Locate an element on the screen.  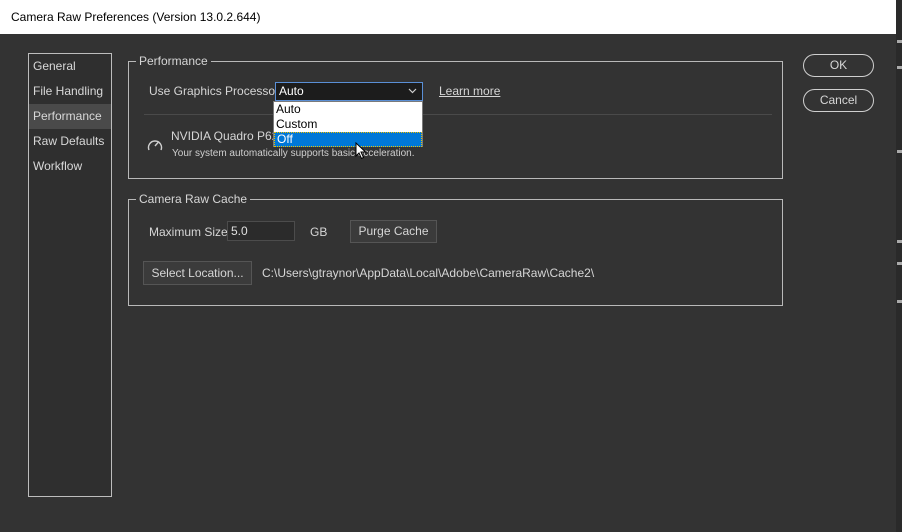
gpu-dropdown-list: Auto Custom Off is located at coordinates (348, 124).